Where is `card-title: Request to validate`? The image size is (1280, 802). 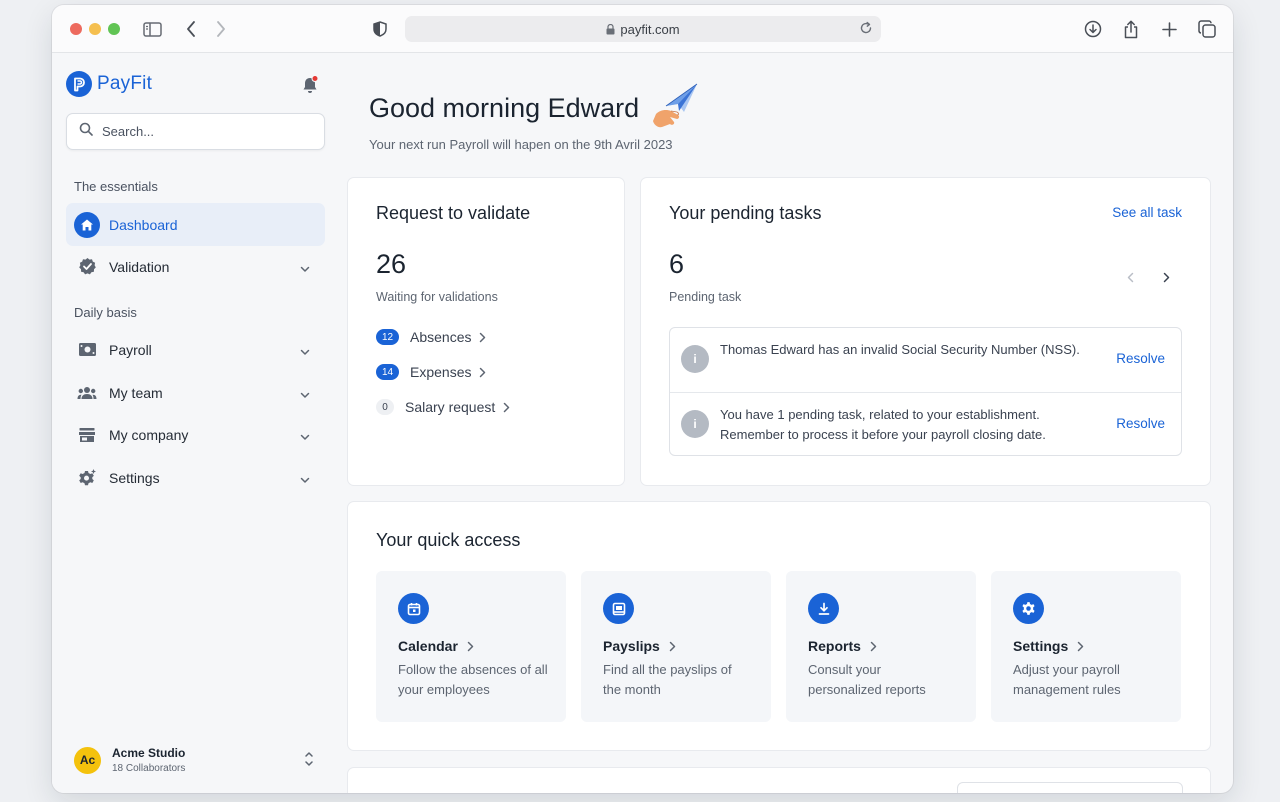
card-title: Request to validate is located at coordinates (453, 213).